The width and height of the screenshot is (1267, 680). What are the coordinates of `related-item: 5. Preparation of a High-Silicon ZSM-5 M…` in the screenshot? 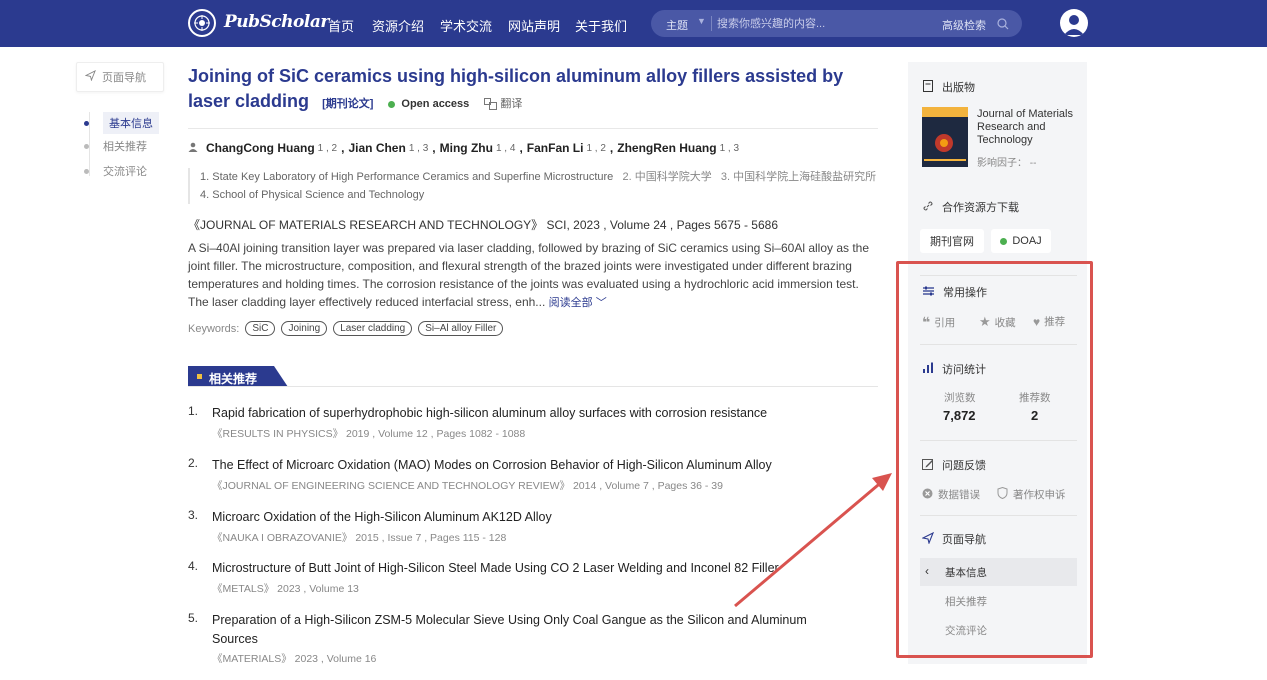 It's located at (533, 641).